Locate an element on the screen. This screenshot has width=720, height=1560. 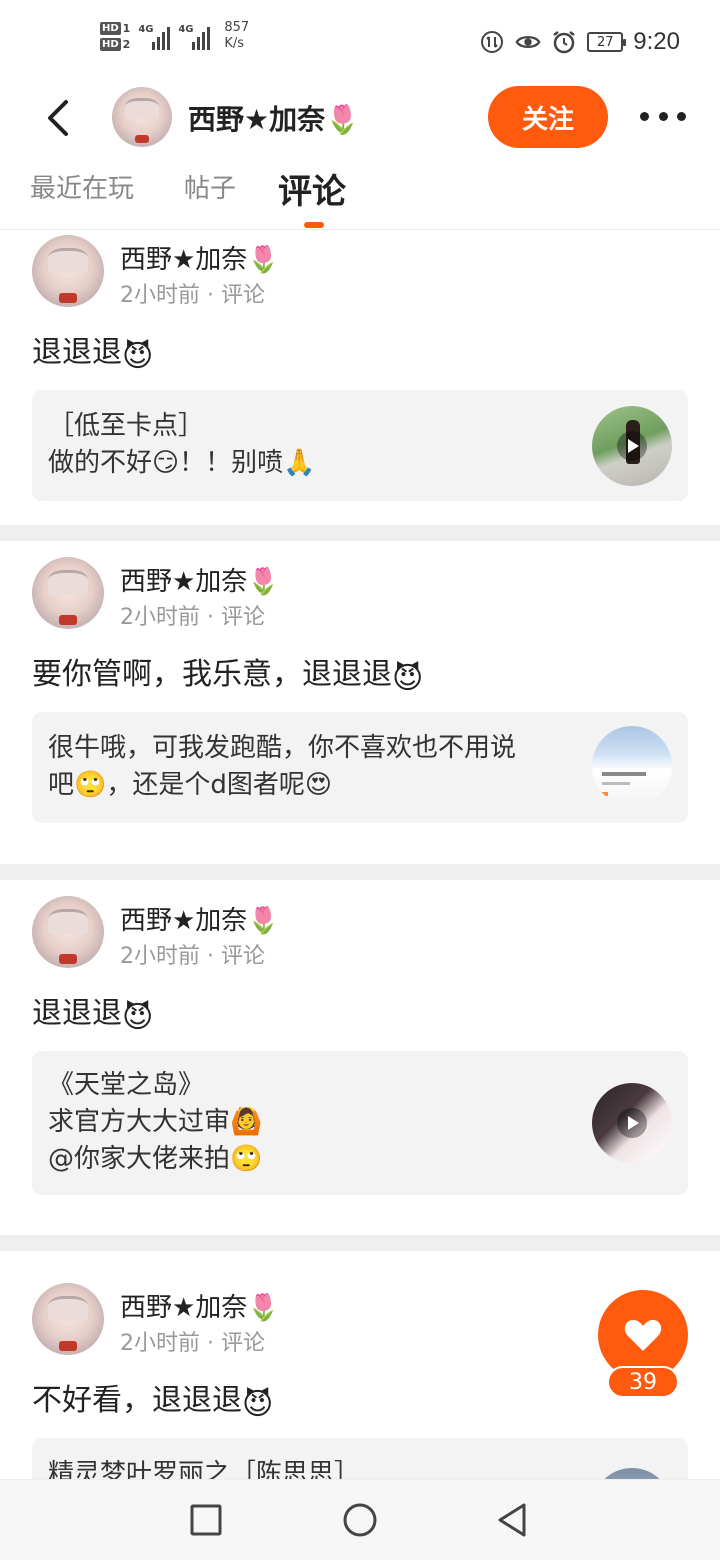
quote-line: 很牛哦，可我发跑酷，你不喜欢也不用说 is located at coordinates (282, 748).